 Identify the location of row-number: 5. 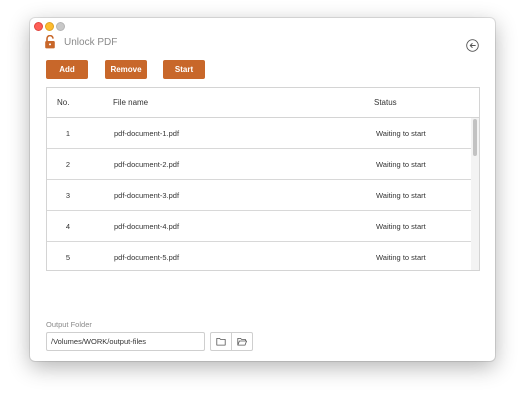
(68, 257).